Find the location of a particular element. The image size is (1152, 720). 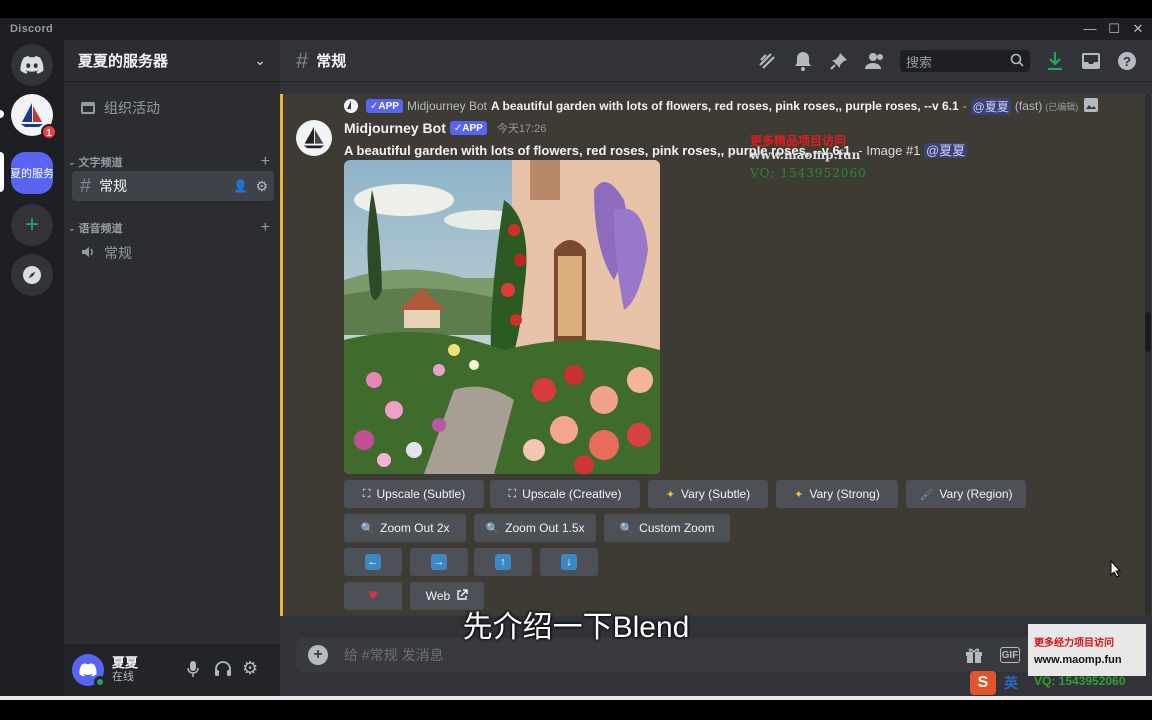

channel-item-general: # 常规 👤 ⚙ is located at coordinates (173, 186).